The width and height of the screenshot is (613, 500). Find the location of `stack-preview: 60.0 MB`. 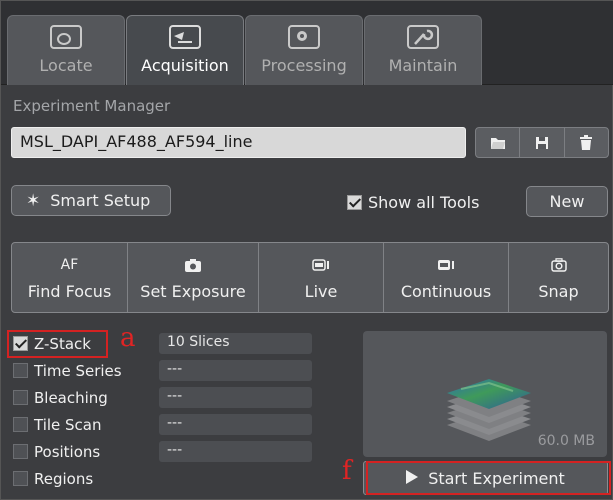

stack-preview: 60.0 MB is located at coordinates (485, 394).